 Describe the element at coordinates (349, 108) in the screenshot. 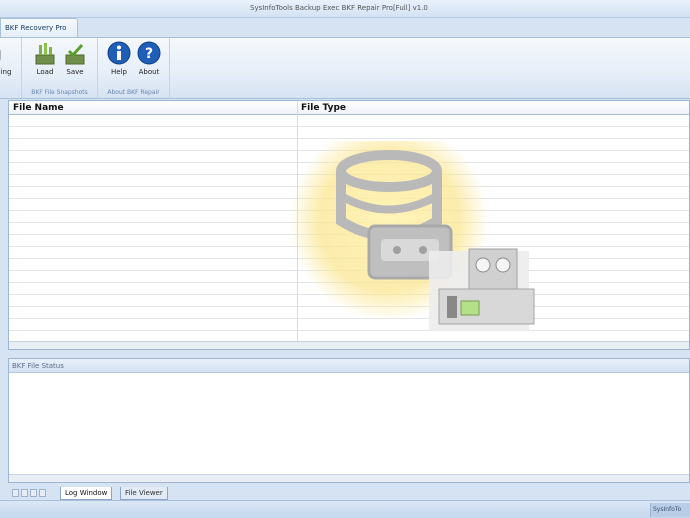

I see `grid-header: File Name File Type` at that location.